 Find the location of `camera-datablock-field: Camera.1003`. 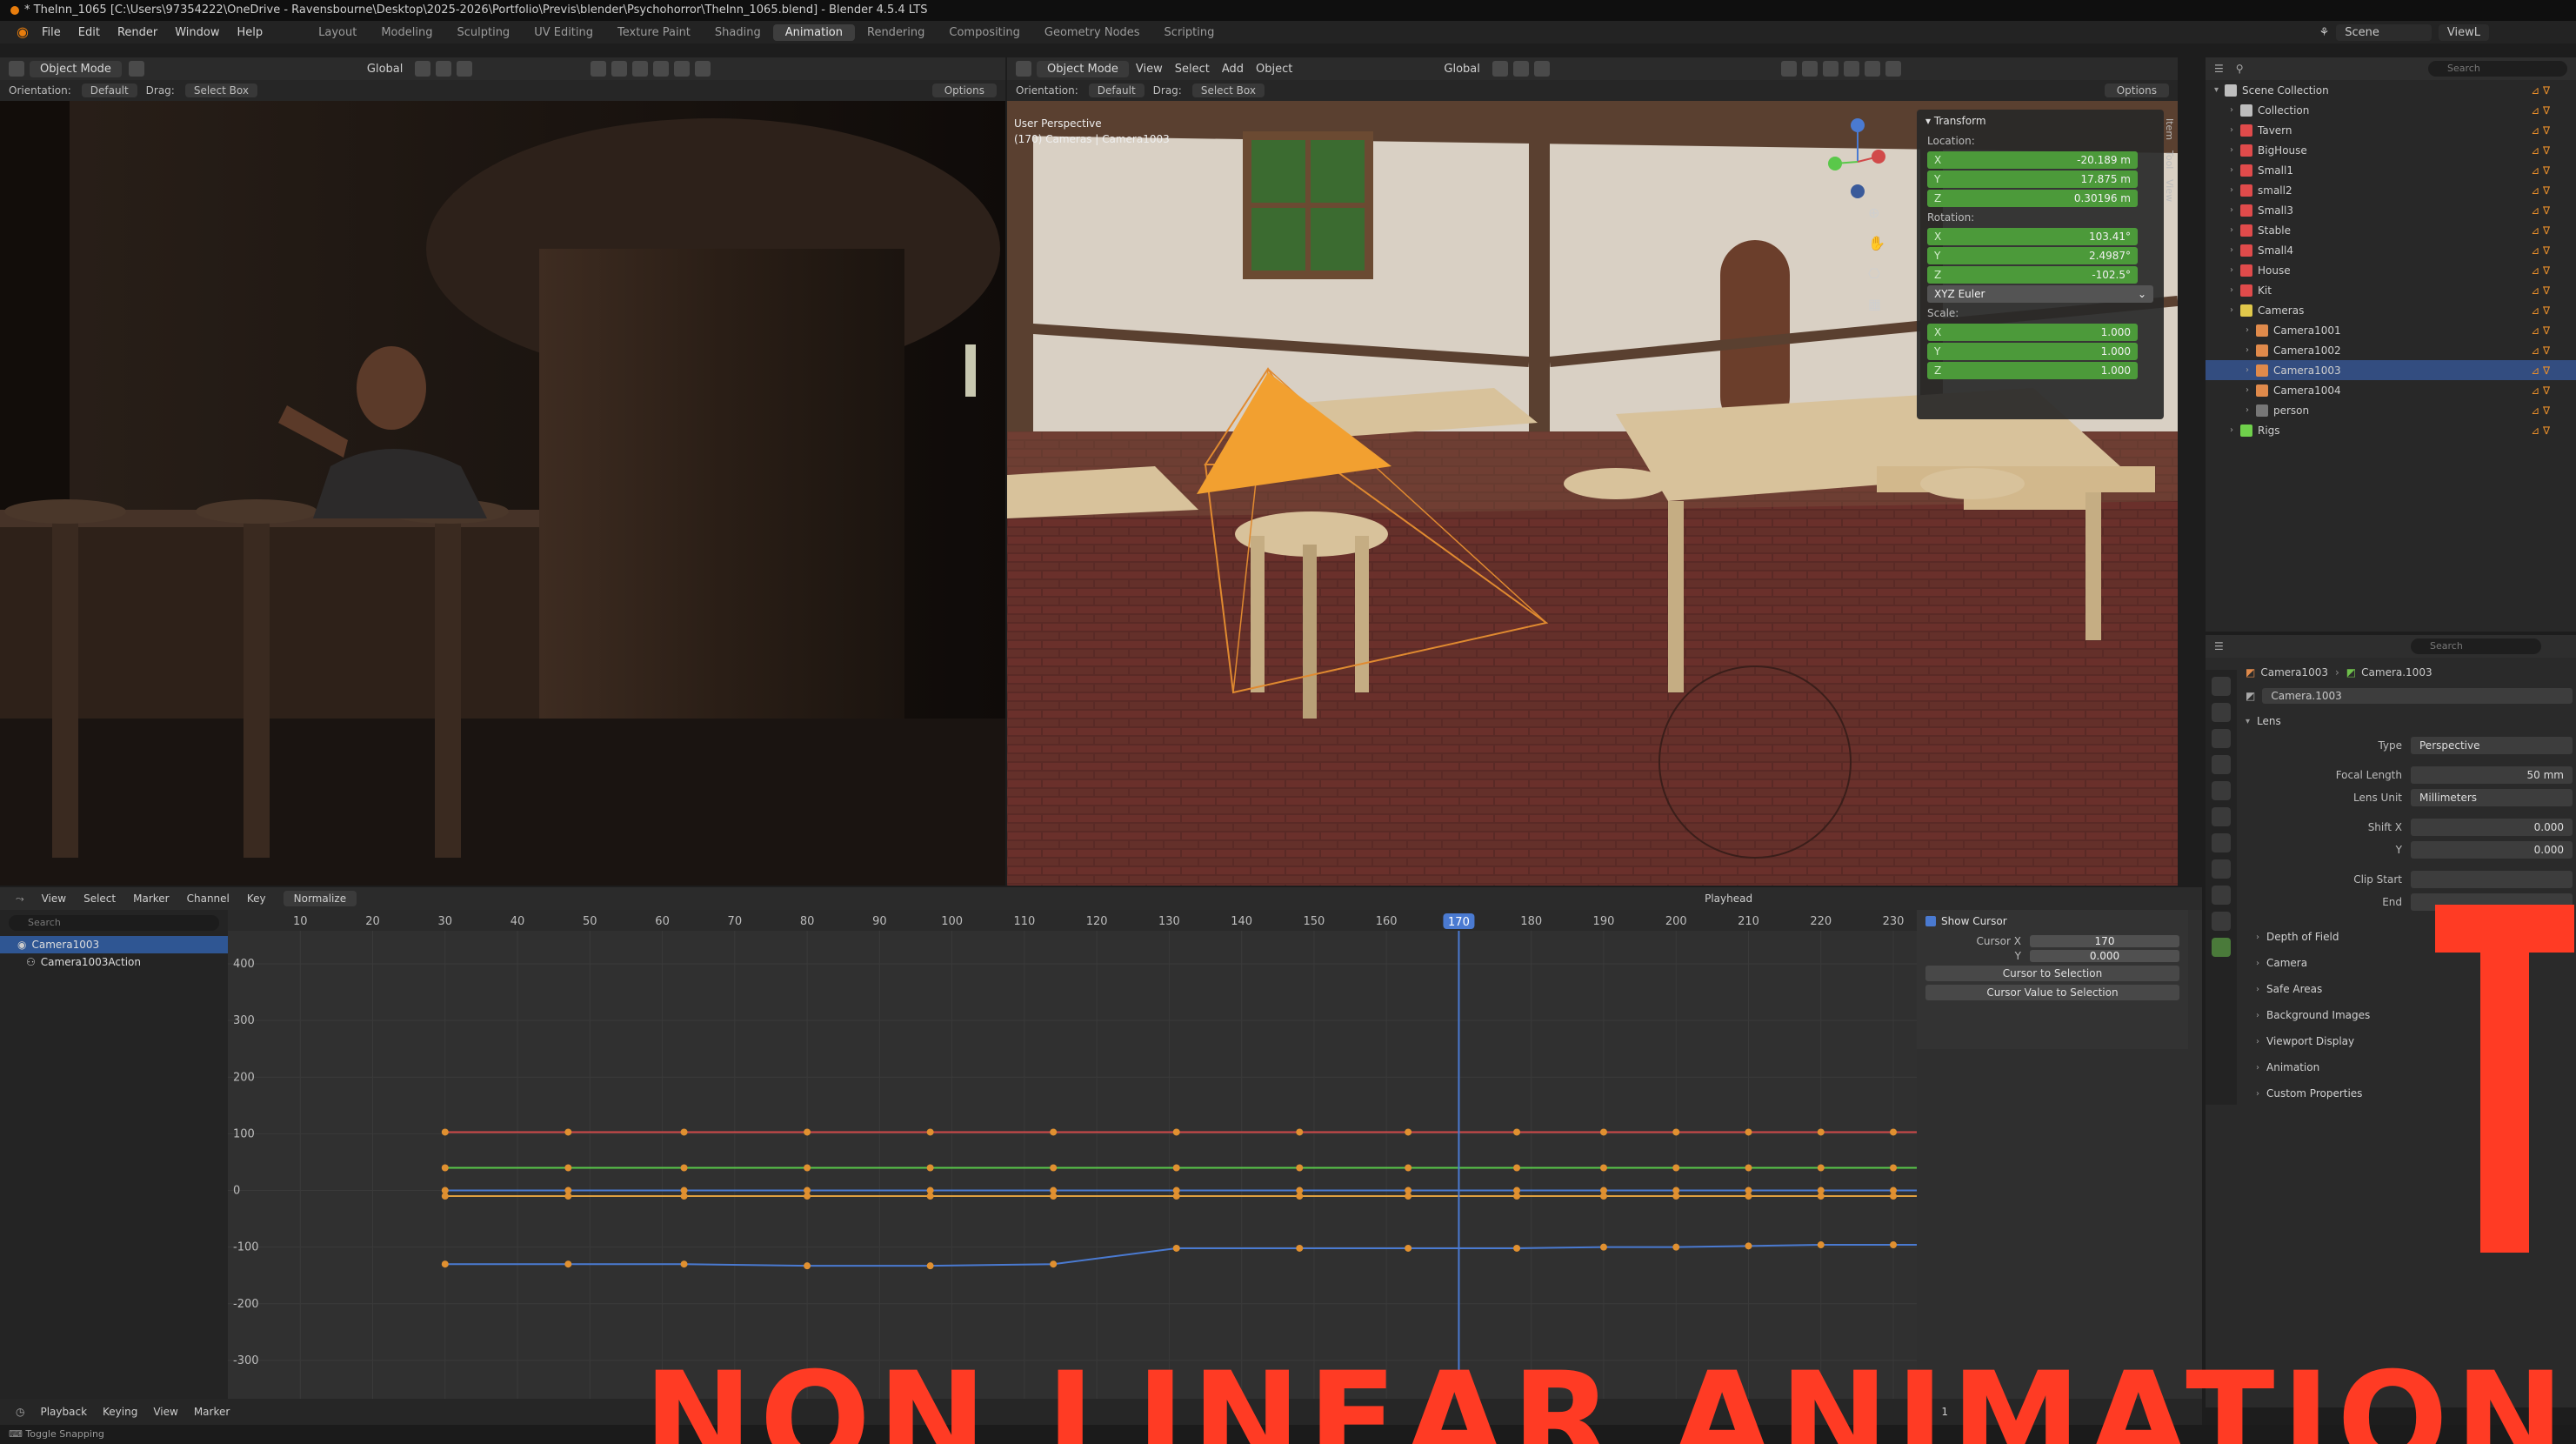

camera-datablock-field: Camera.1003 is located at coordinates (2417, 696).